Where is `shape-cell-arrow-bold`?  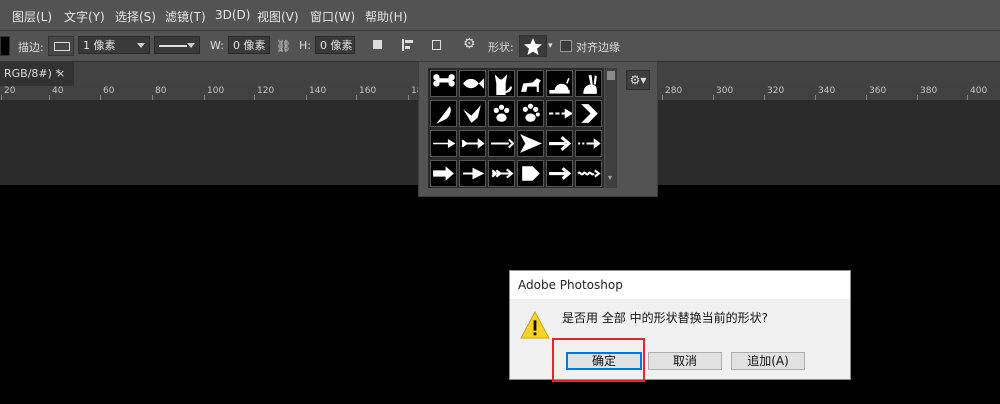
shape-cell-arrow-bold is located at coordinates (559, 143).